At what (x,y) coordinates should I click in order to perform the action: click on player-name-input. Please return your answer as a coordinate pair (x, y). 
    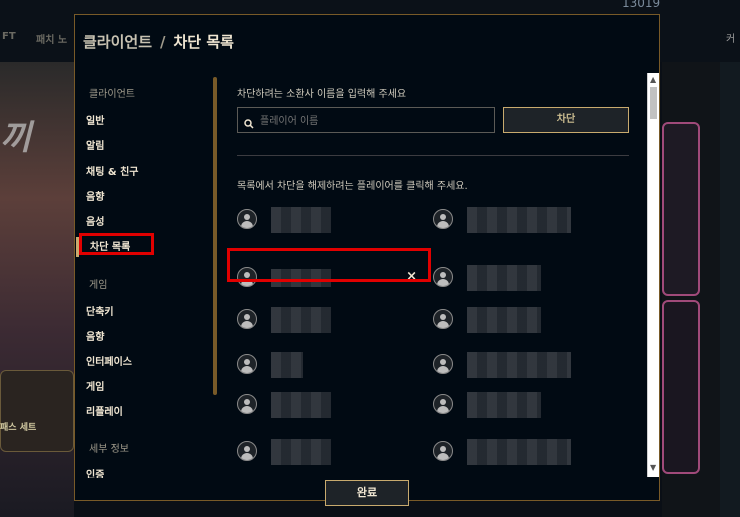
    Looking at the image, I should click on (374, 121).